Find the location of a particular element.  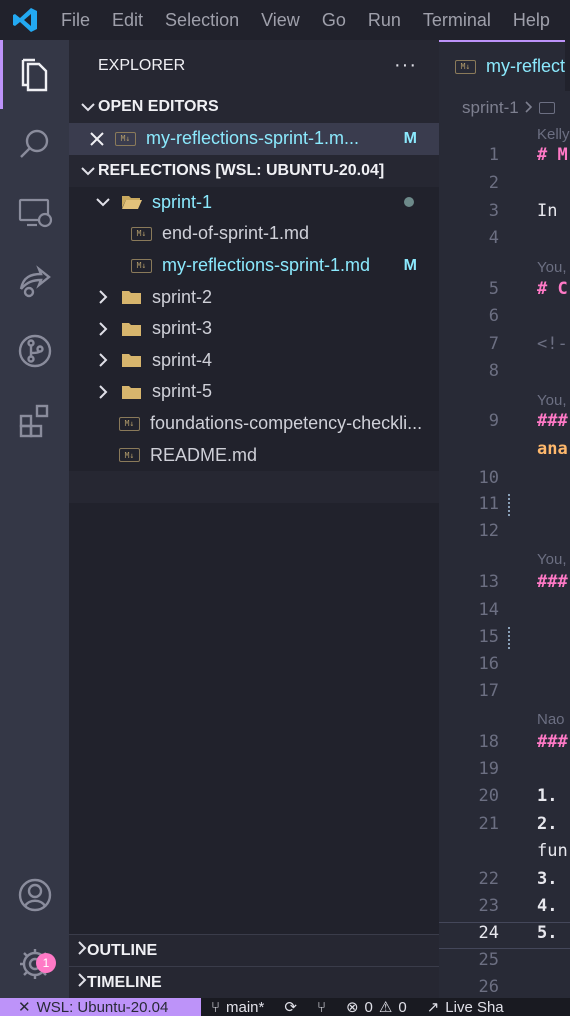

live-share-icon: ↗ is located at coordinates (433, 1007).